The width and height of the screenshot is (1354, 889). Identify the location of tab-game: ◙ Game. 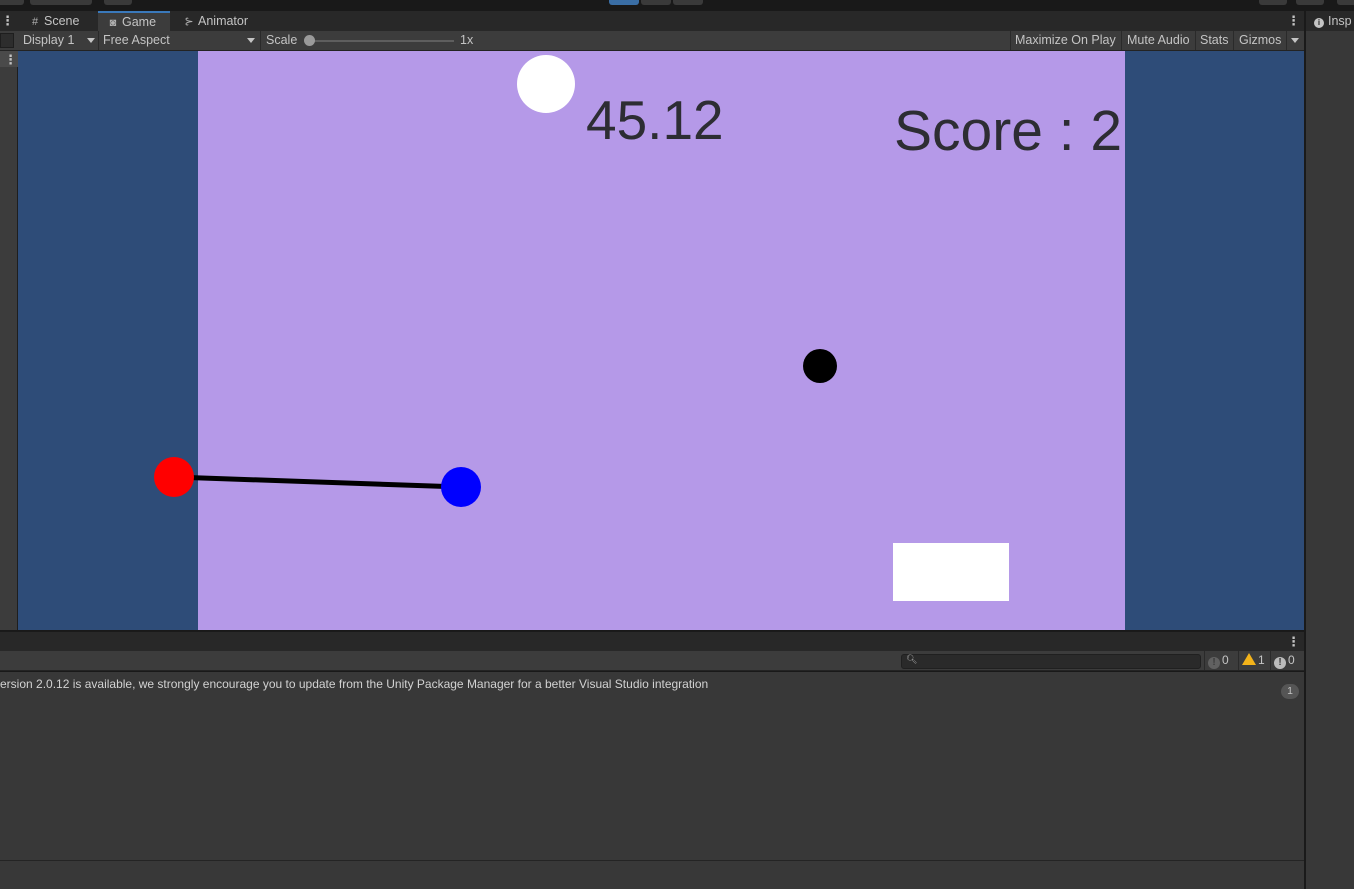
(134, 21).